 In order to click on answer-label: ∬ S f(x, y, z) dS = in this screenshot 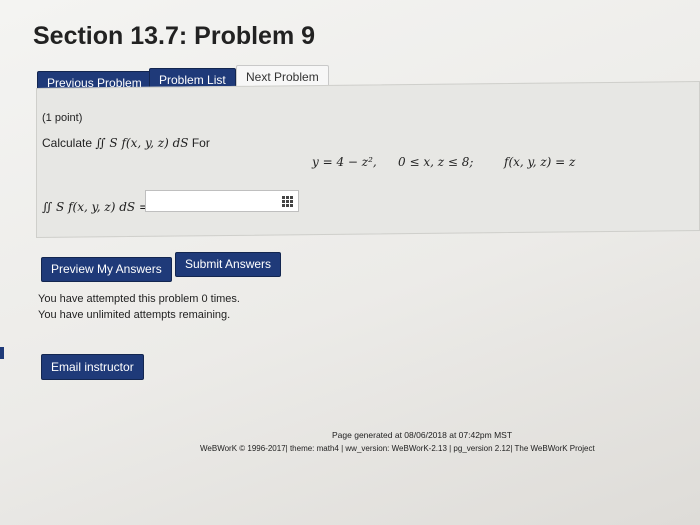, I will do `click(95, 207)`.